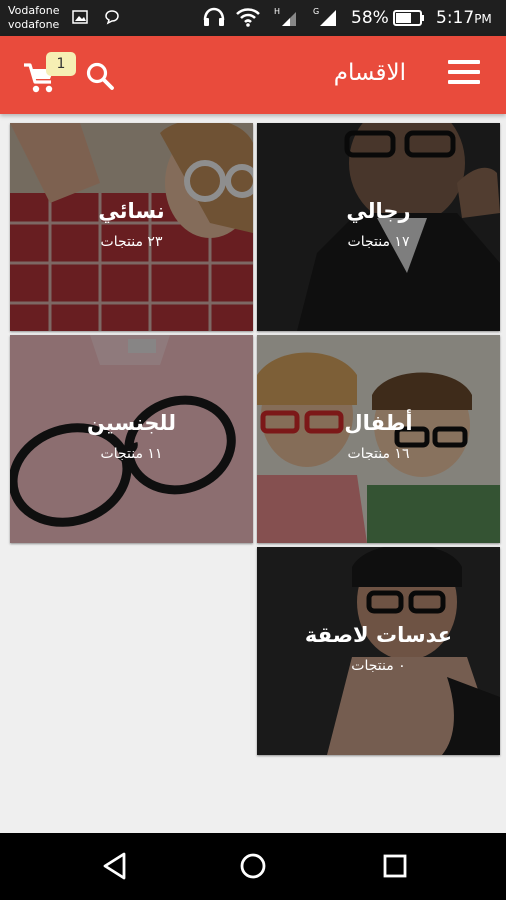  Describe the element at coordinates (378, 227) in the screenshot. I see `category-tile-men: رجالي ١٧ منتجات` at that location.